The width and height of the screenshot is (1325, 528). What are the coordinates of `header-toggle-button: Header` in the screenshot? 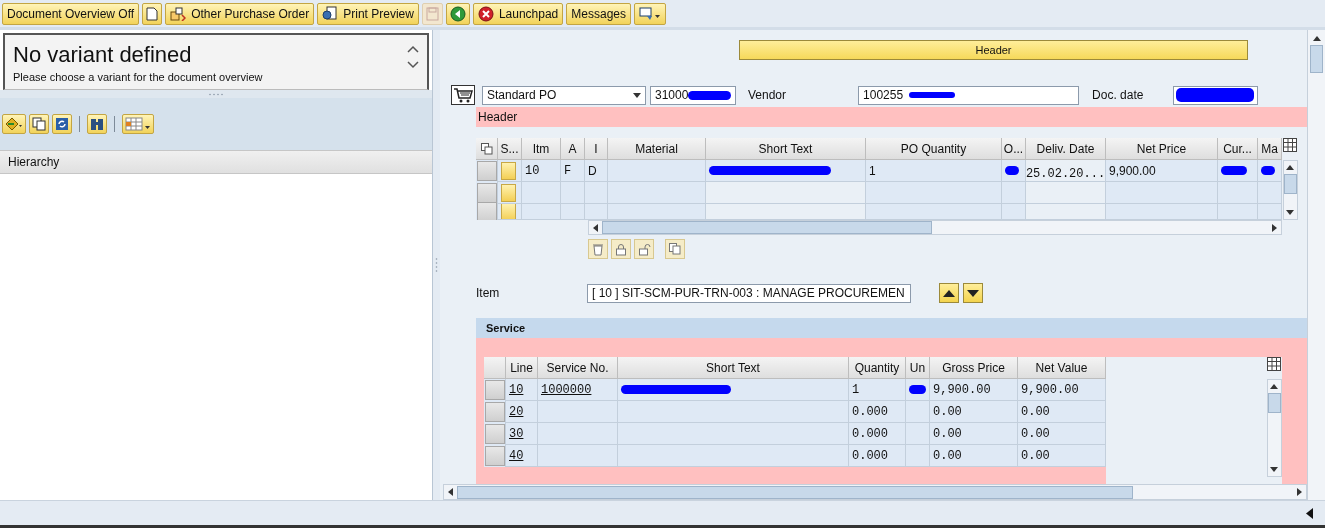 It's located at (993, 50).